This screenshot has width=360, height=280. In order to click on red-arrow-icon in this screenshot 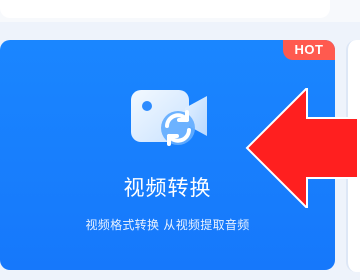, I will do `click(302, 148)`.